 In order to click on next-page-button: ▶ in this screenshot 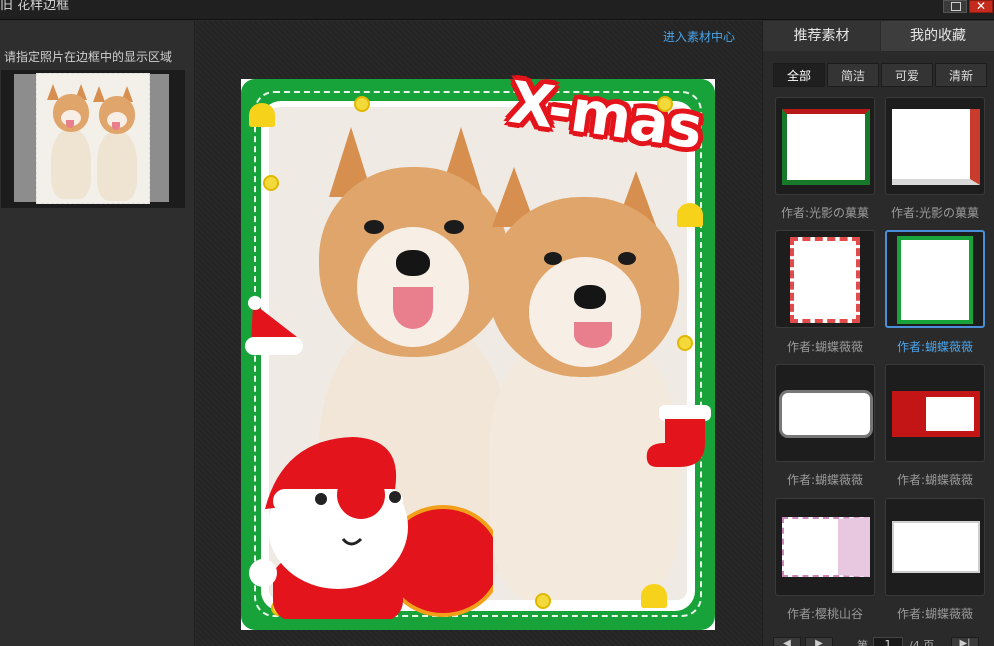, I will do `click(819, 641)`.